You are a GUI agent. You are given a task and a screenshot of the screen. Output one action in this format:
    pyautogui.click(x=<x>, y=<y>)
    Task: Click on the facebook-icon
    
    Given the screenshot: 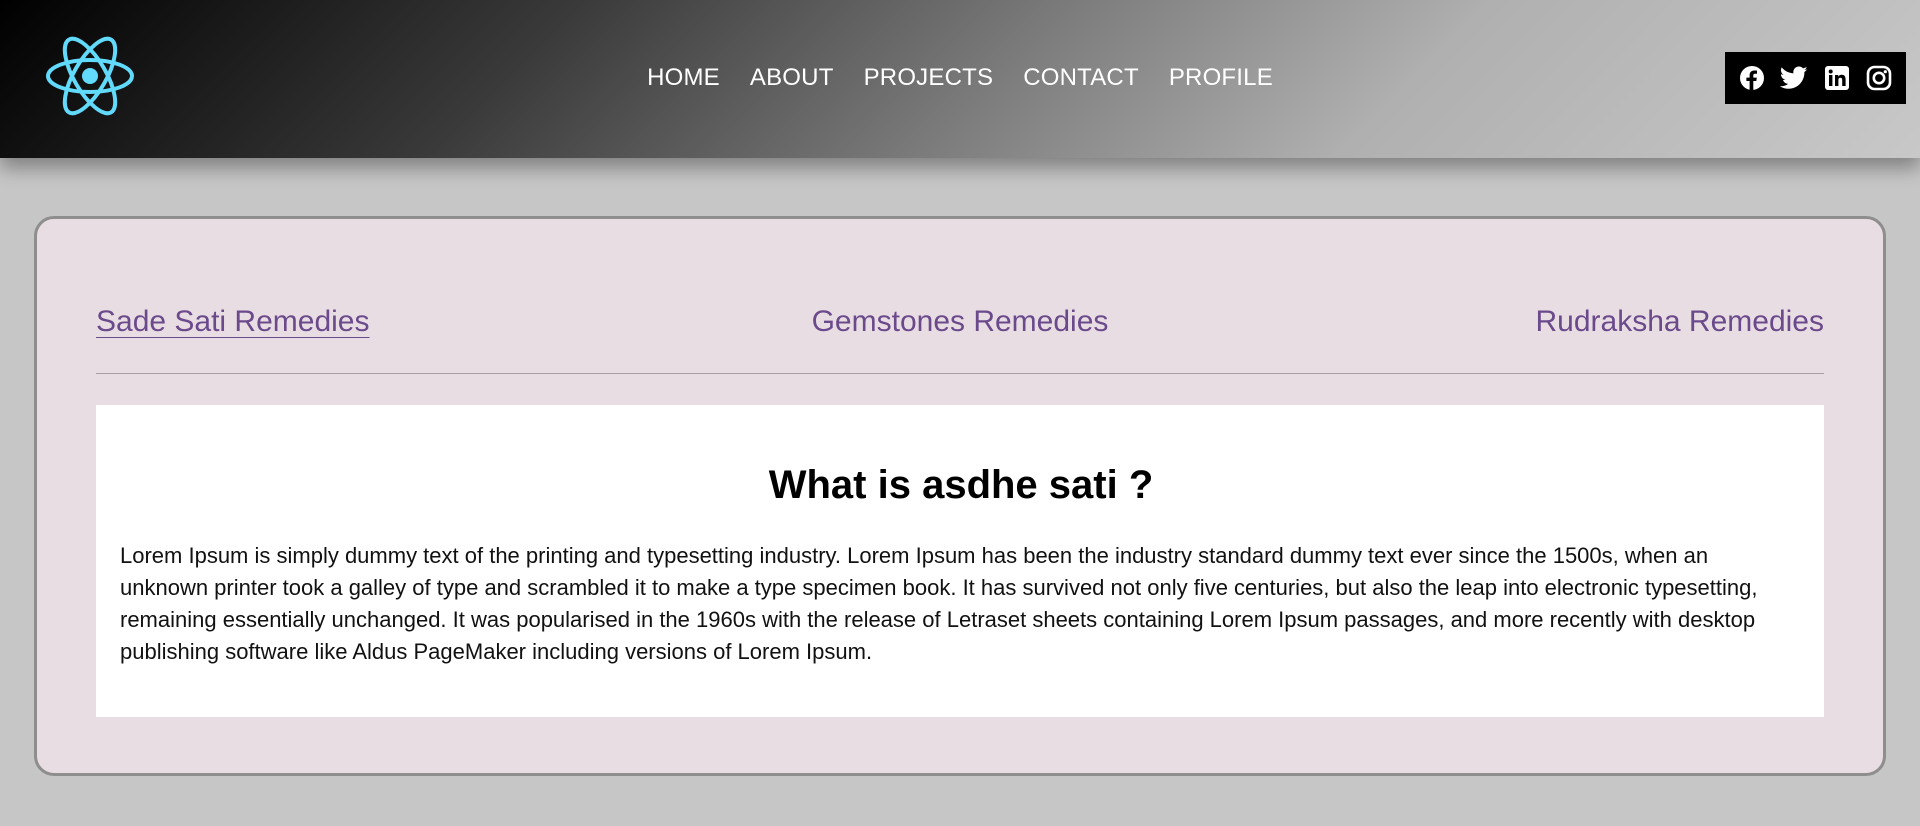 What is the action you would take?
    pyautogui.click(x=1752, y=78)
    